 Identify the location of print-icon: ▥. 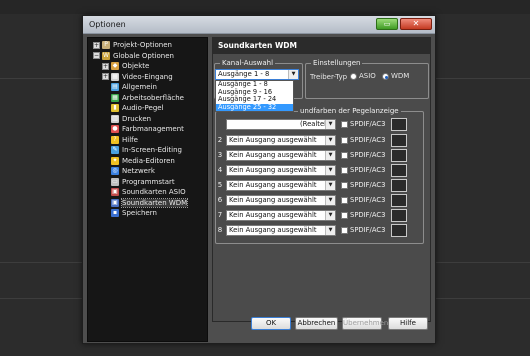
(115, 118).